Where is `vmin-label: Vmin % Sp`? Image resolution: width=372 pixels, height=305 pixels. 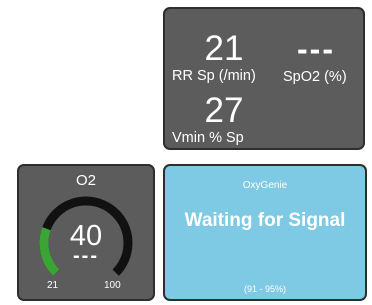
vmin-label: Vmin % Sp is located at coordinates (208, 138).